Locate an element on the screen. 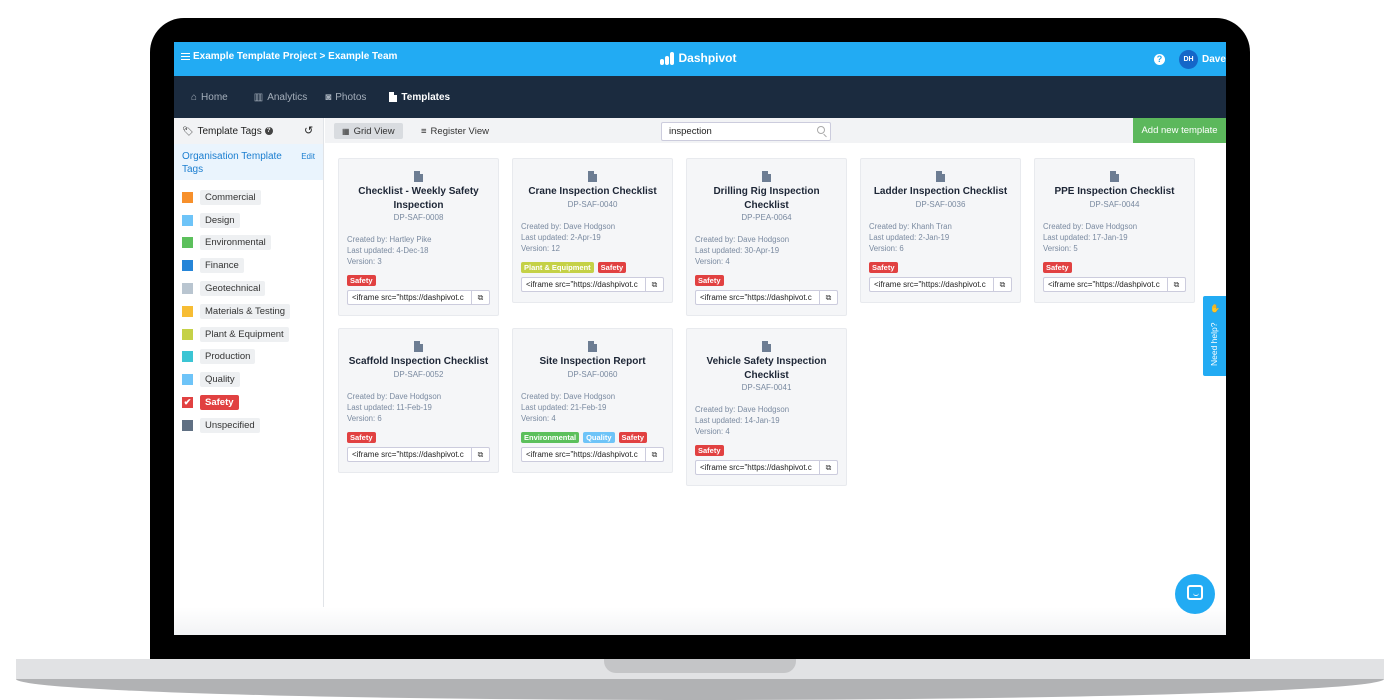 The width and height of the screenshot is (1400, 700). card-tags: Safety is located at coordinates (766, 450).